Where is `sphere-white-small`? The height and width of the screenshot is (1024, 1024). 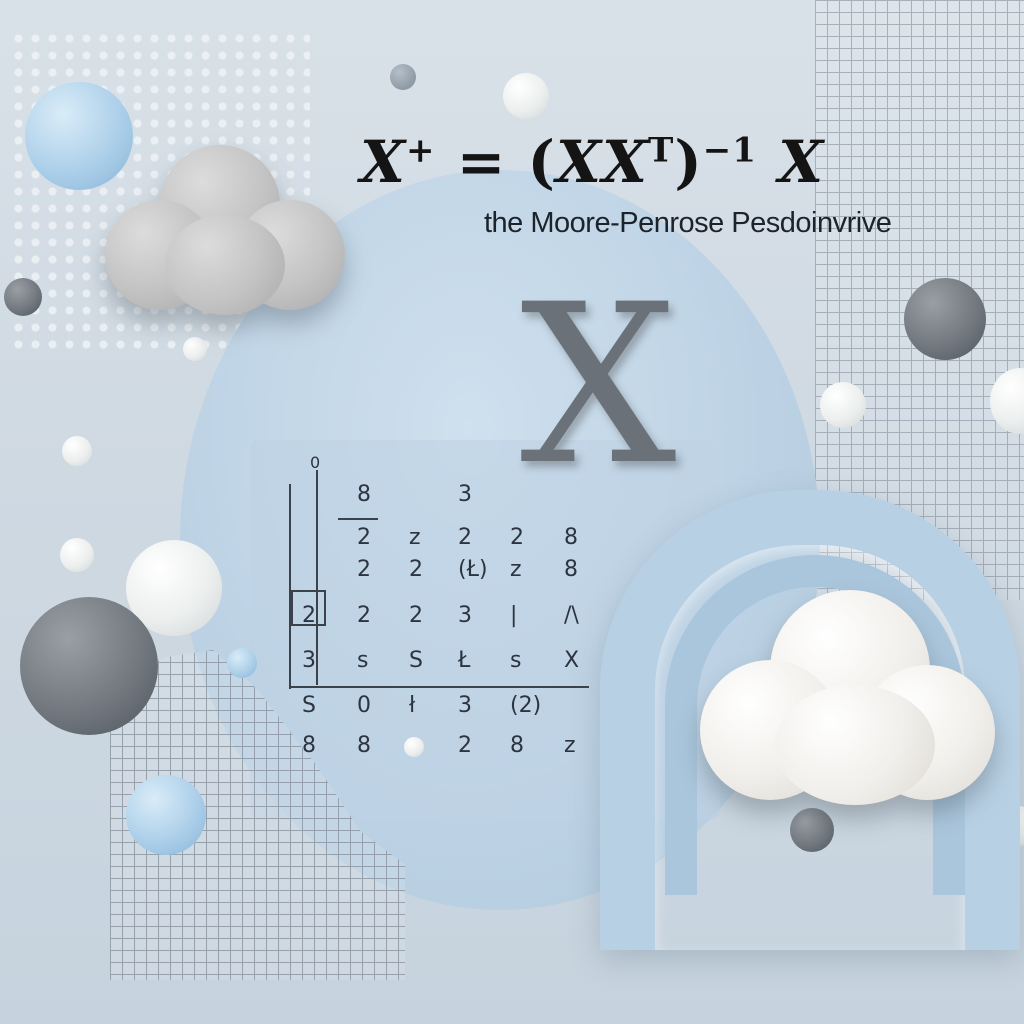 sphere-white-small is located at coordinates (77, 451).